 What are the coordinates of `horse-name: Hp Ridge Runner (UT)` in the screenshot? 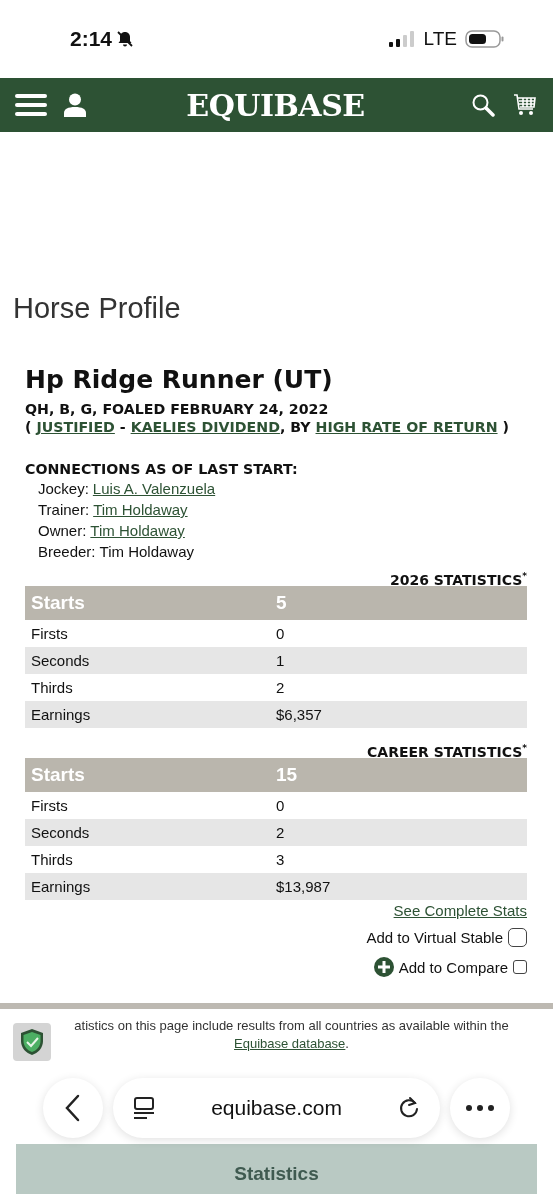 It's located at (179, 379).